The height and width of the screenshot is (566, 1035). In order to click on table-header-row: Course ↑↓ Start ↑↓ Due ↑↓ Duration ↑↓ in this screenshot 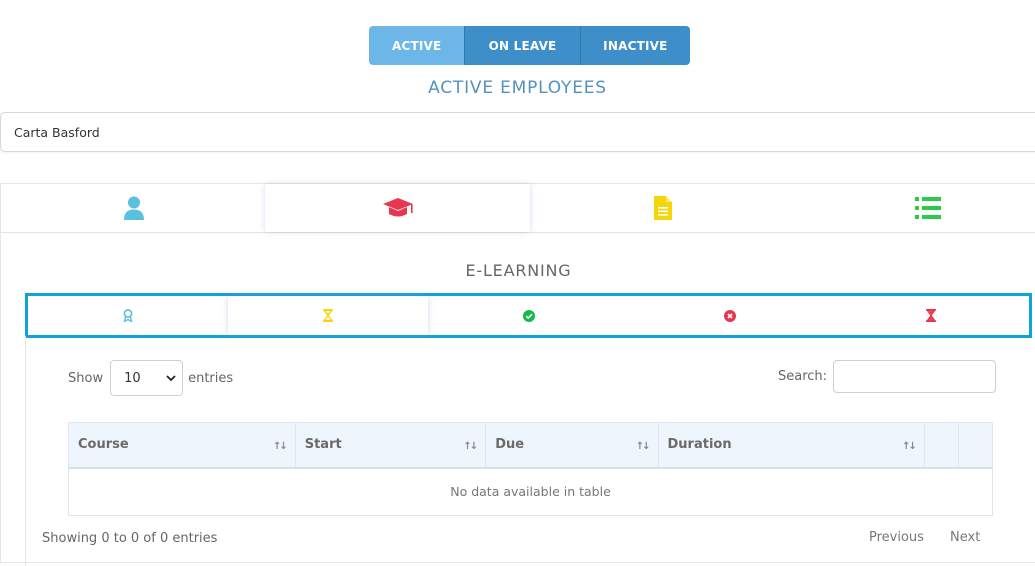, I will do `click(531, 445)`.